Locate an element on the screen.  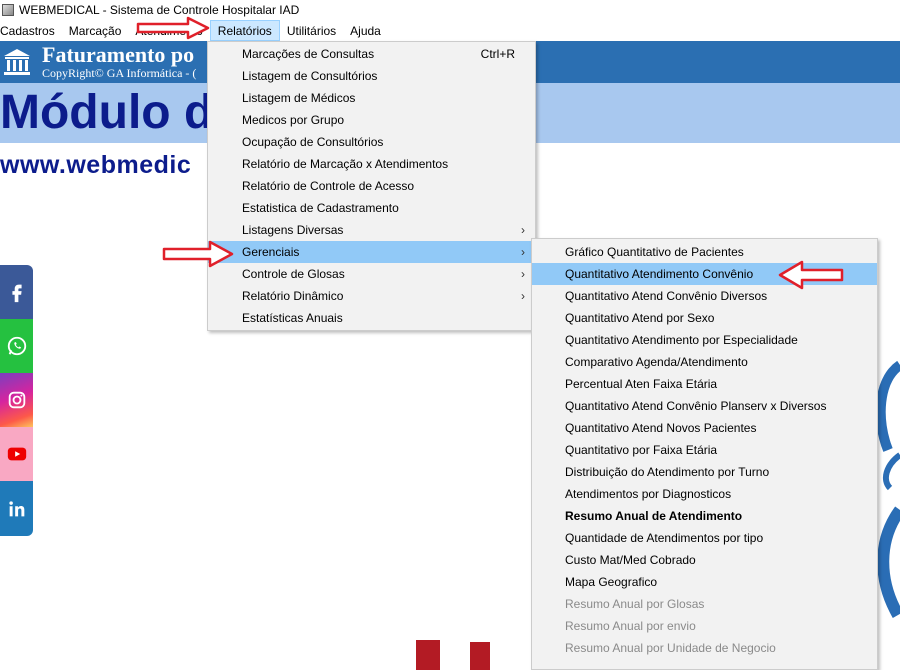
menu-item-label: Listagem de Médicos is located at coordinates (299, 98).